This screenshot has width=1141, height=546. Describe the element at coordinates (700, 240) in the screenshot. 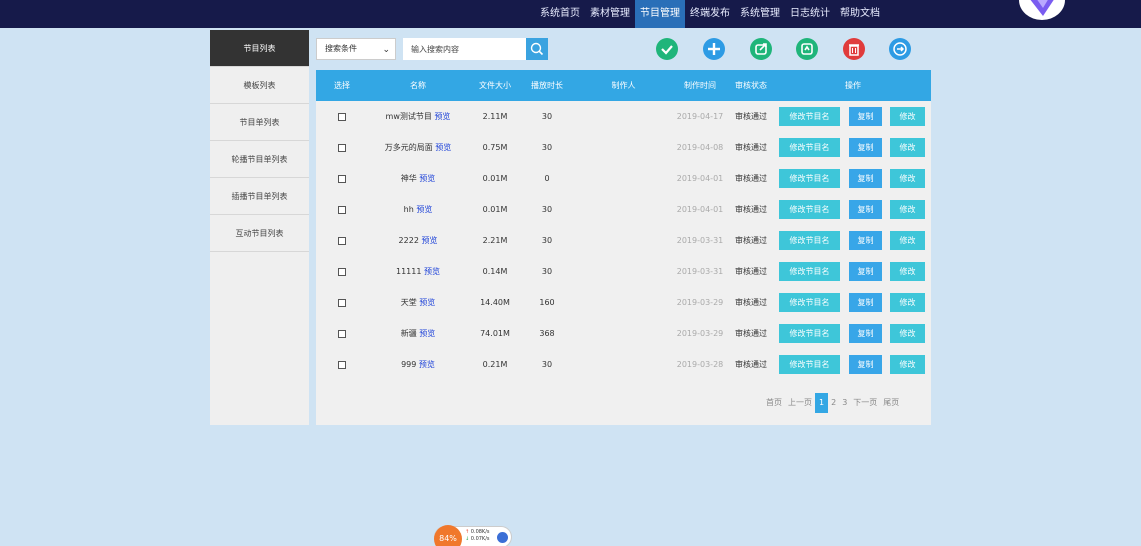

I see `created-date: 2019-03-31` at that location.